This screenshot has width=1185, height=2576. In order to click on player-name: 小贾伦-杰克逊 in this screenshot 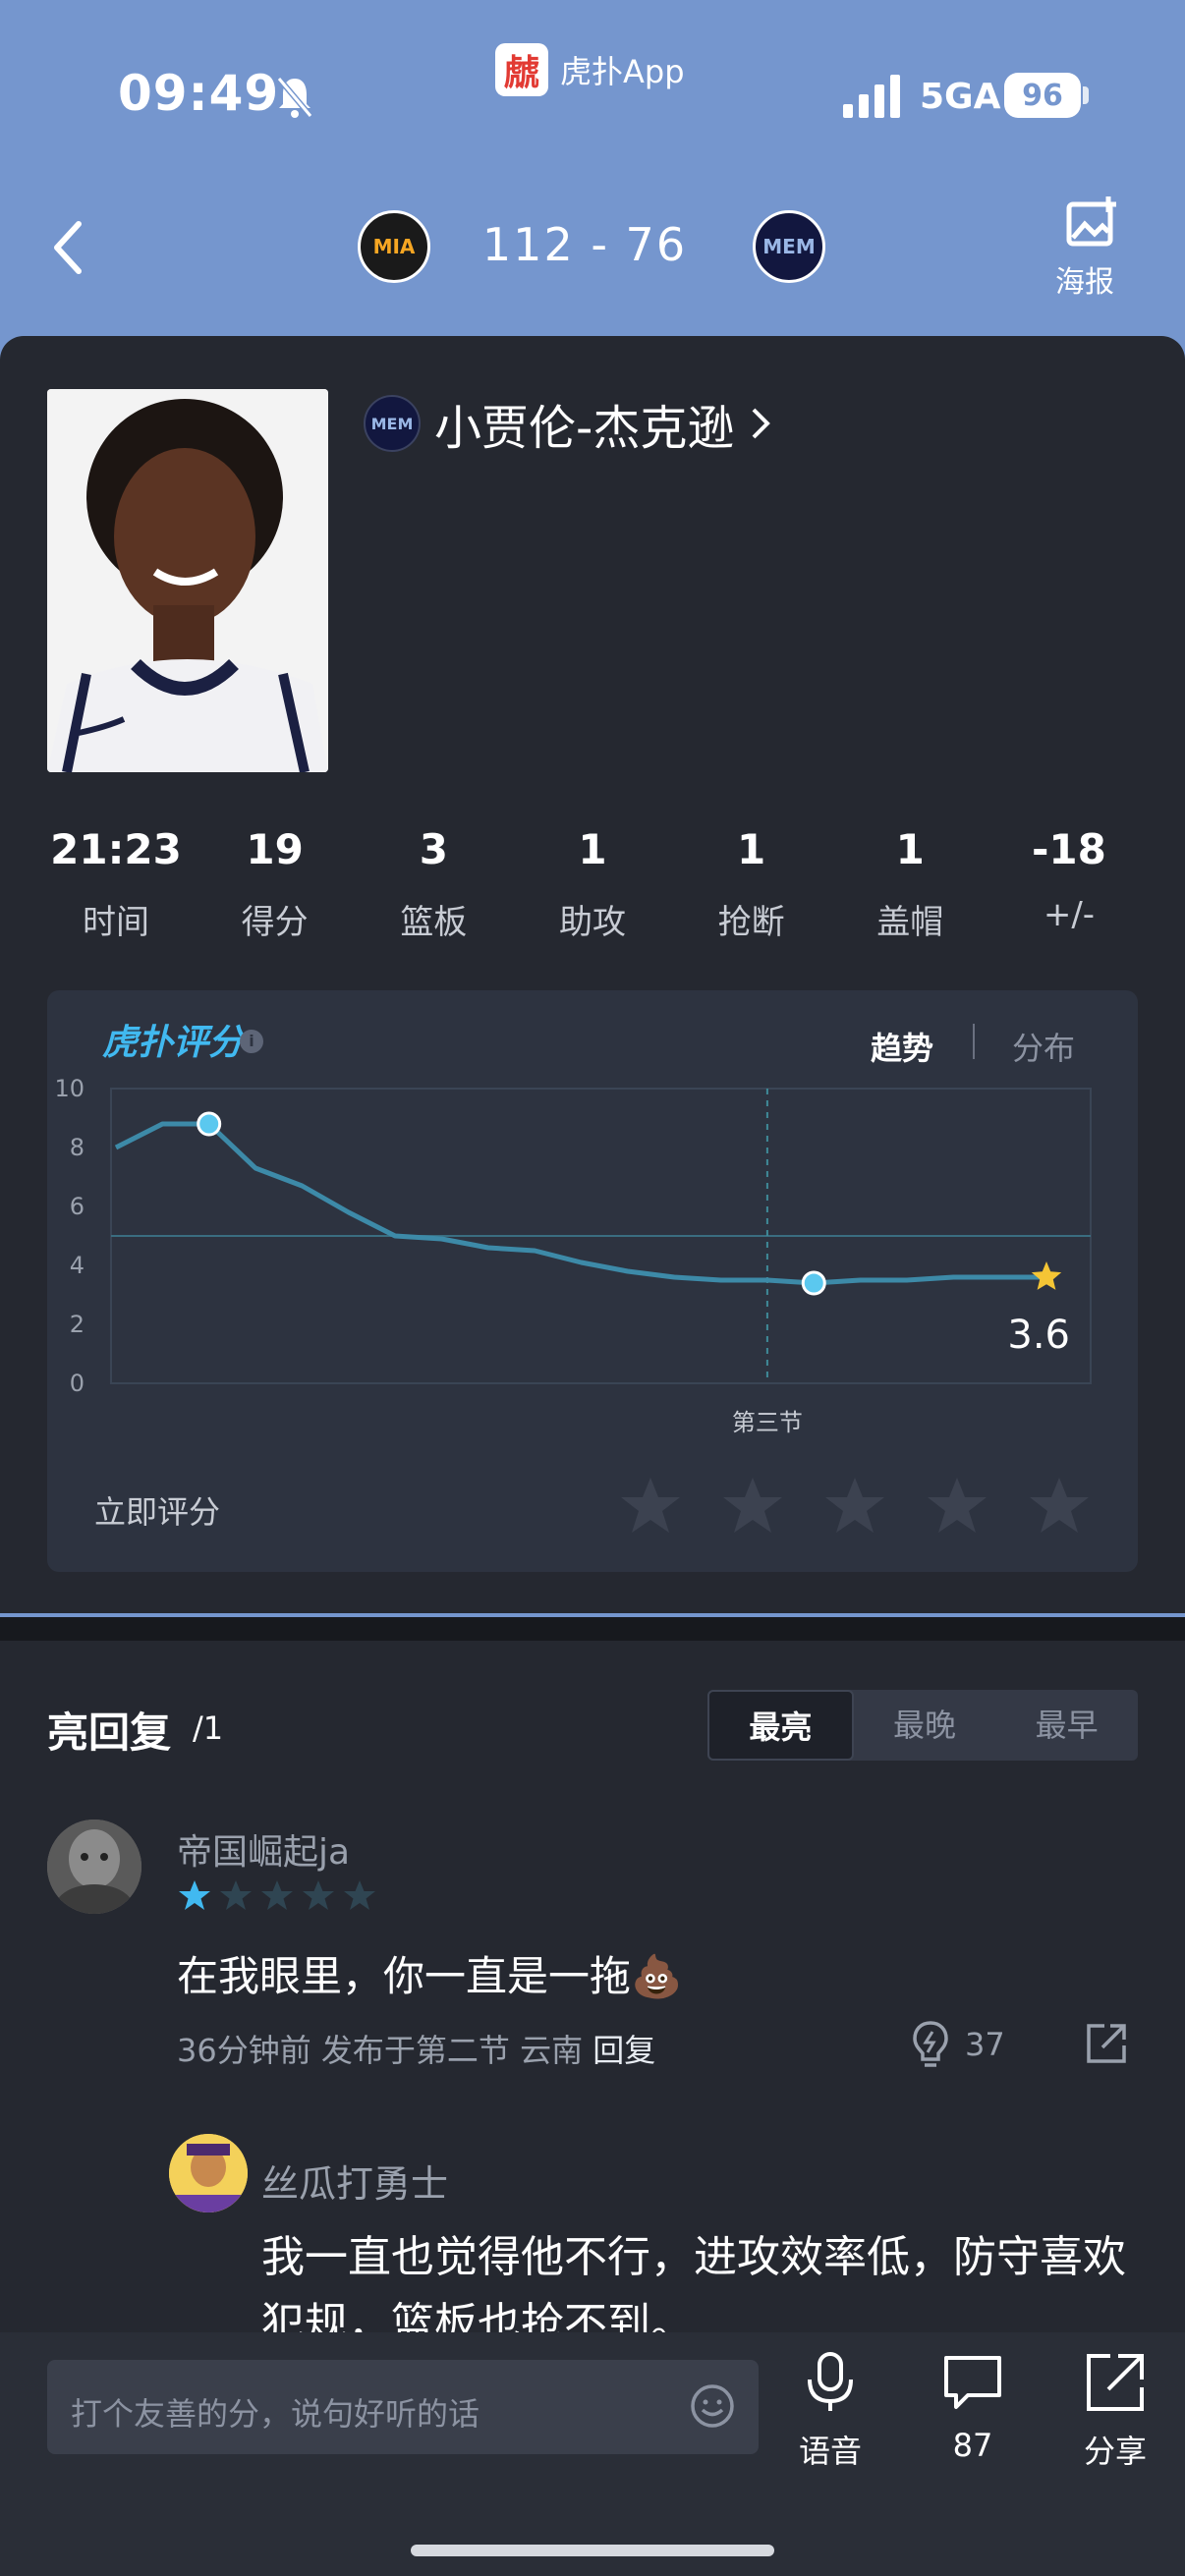, I will do `click(585, 428)`.